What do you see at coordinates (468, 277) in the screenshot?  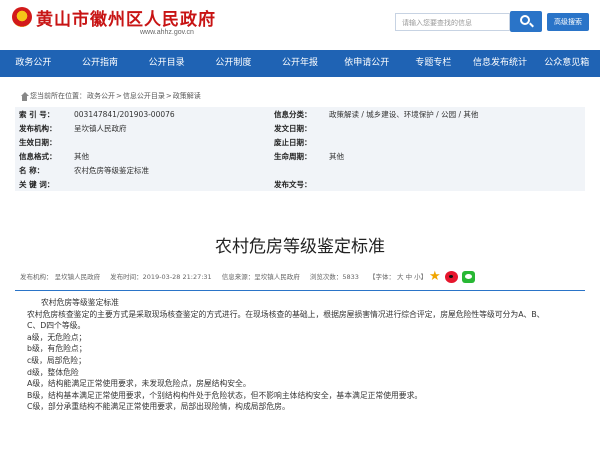 I see `wechat-share-icon` at bounding box center [468, 277].